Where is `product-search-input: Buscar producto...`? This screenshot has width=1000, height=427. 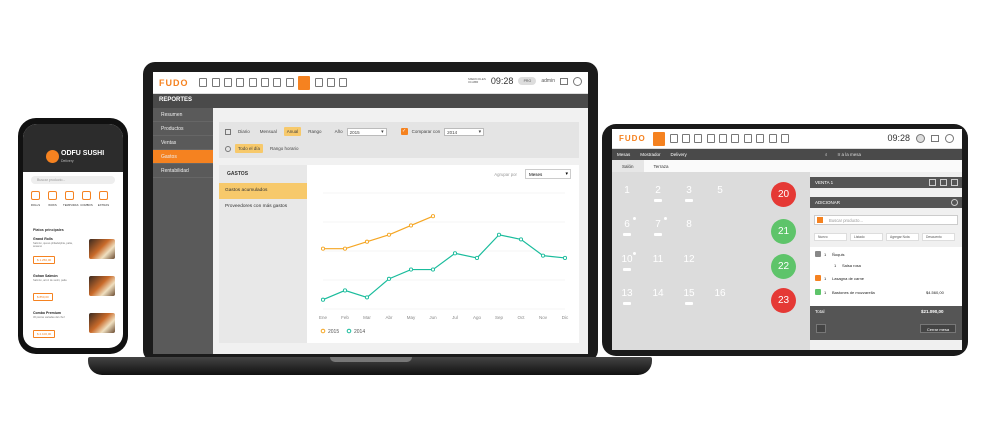
product-search-input: Buscar producto... is located at coordinates (886, 220).